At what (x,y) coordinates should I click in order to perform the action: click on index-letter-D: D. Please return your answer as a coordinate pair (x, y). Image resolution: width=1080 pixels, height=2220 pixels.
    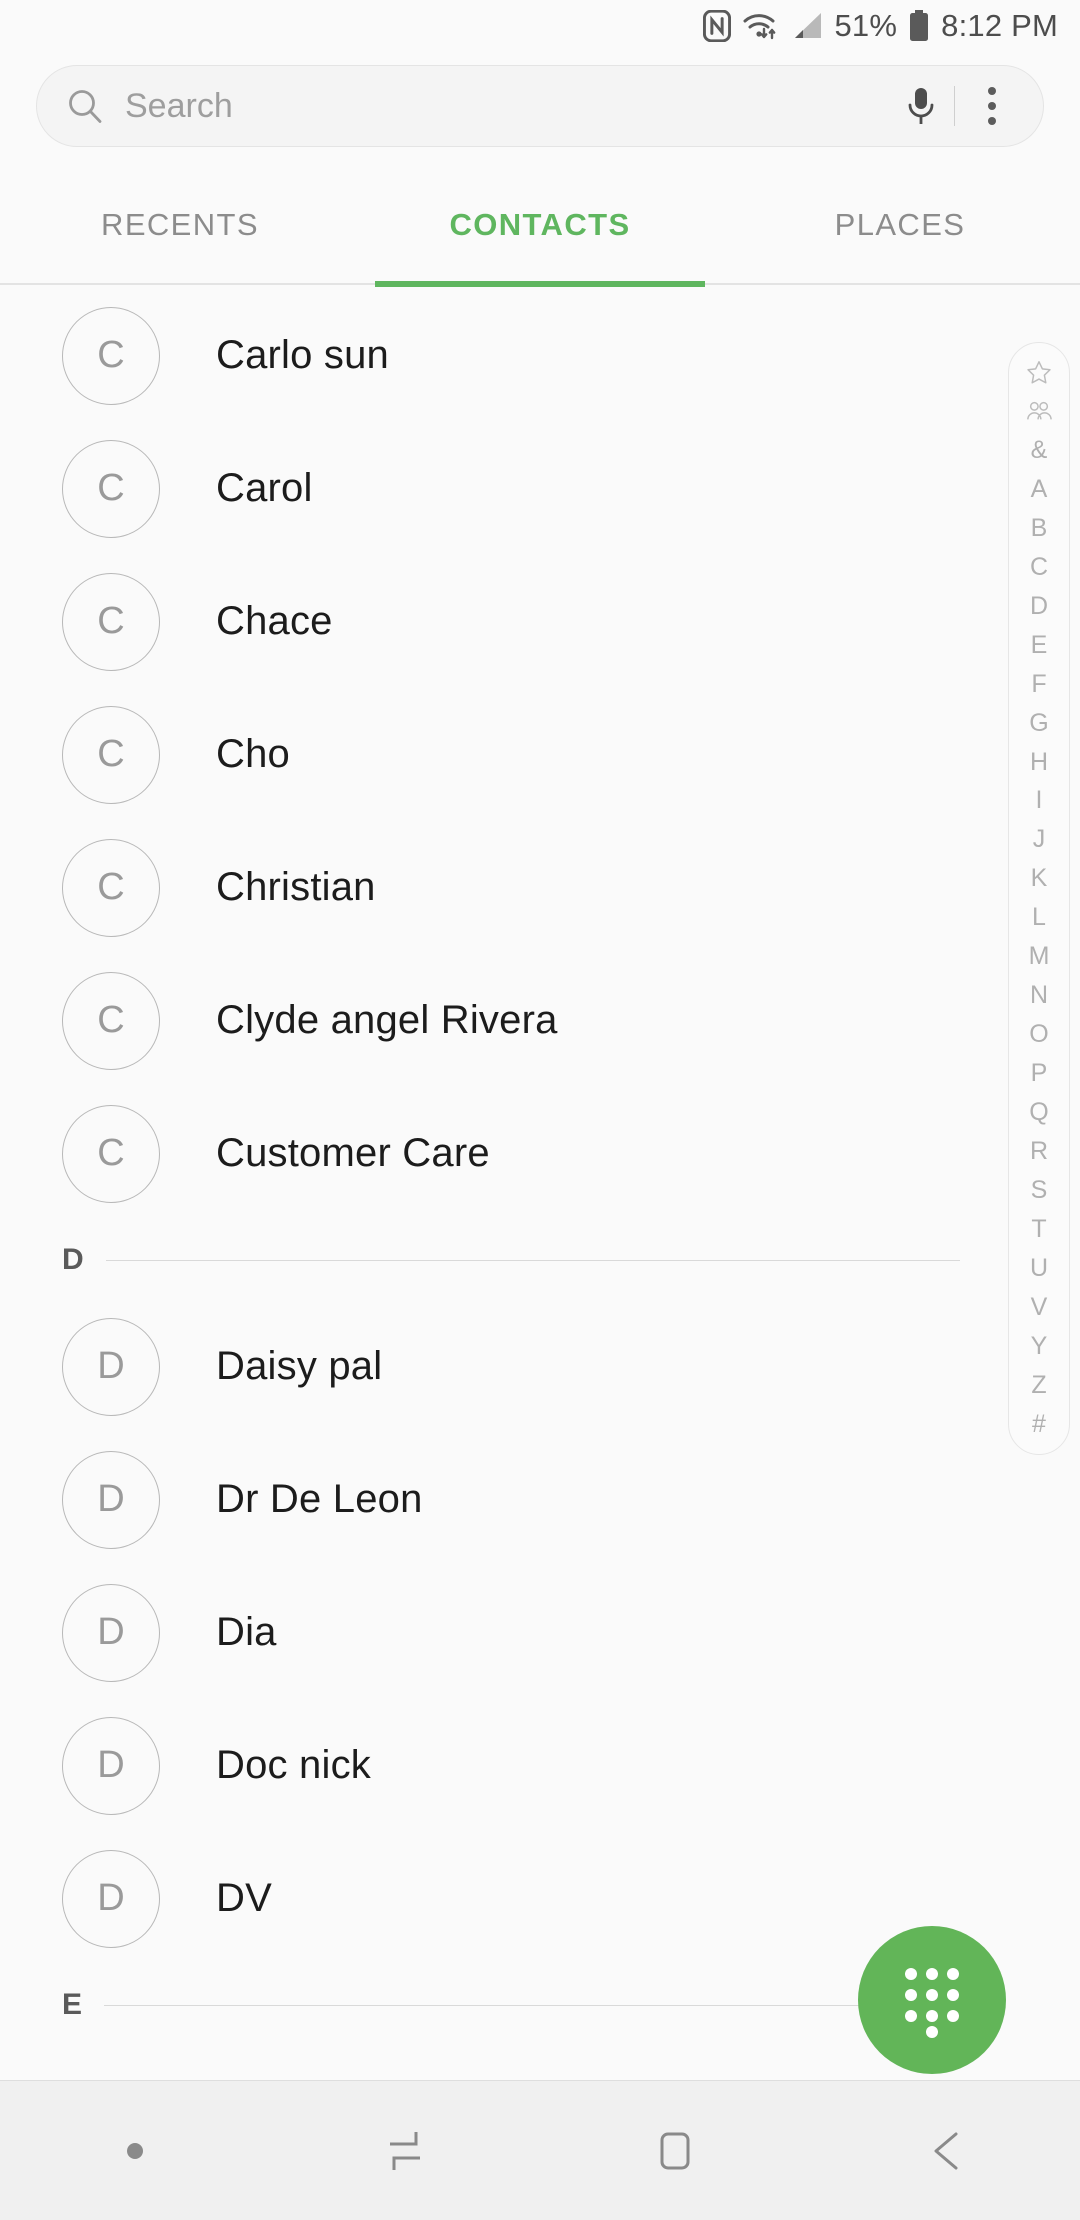
    Looking at the image, I should click on (1039, 606).